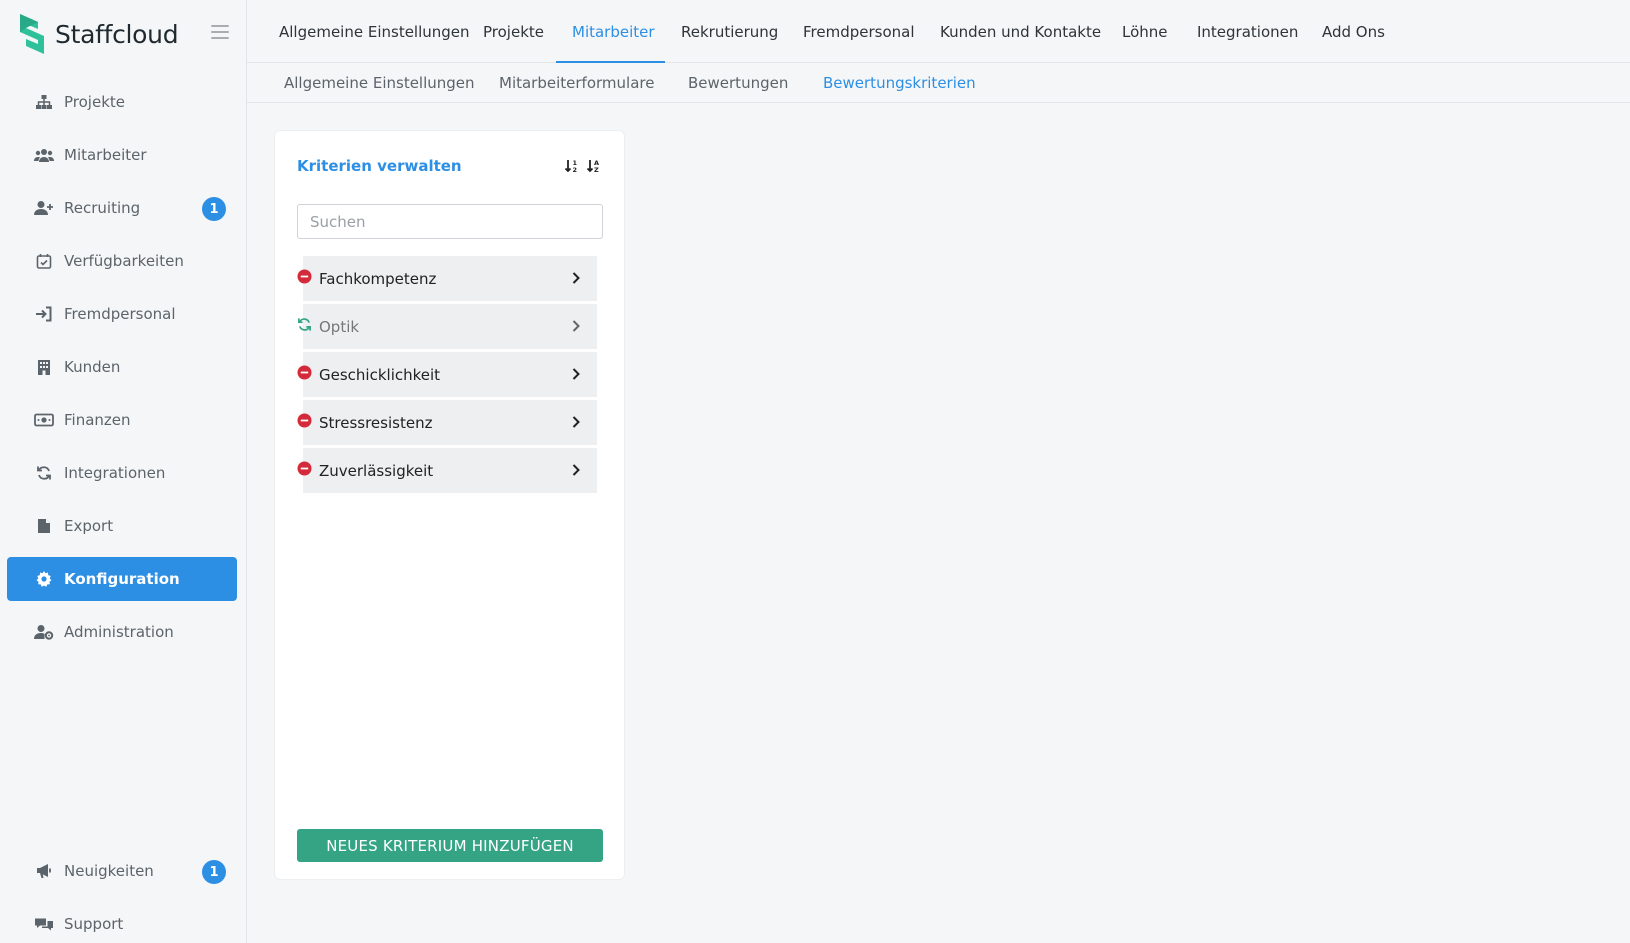 This screenshot has width=1630, height=943. What do you see at coordinates (450, 845) in the screenshot?
I see `add-criterion-button: NEUES KRITERIUM HINZUFÜGEN` at bounding box center [450, 845].